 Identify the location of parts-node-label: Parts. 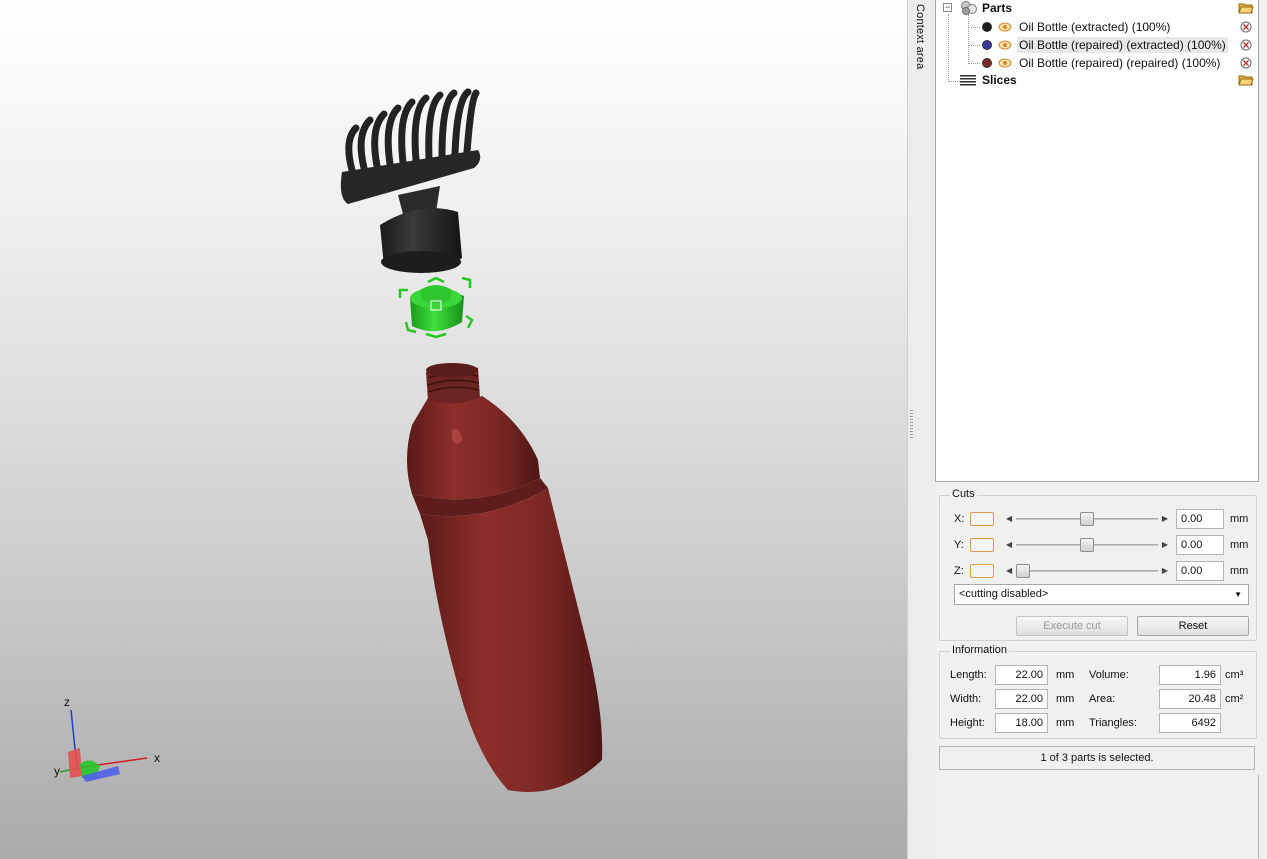
(997, 8).